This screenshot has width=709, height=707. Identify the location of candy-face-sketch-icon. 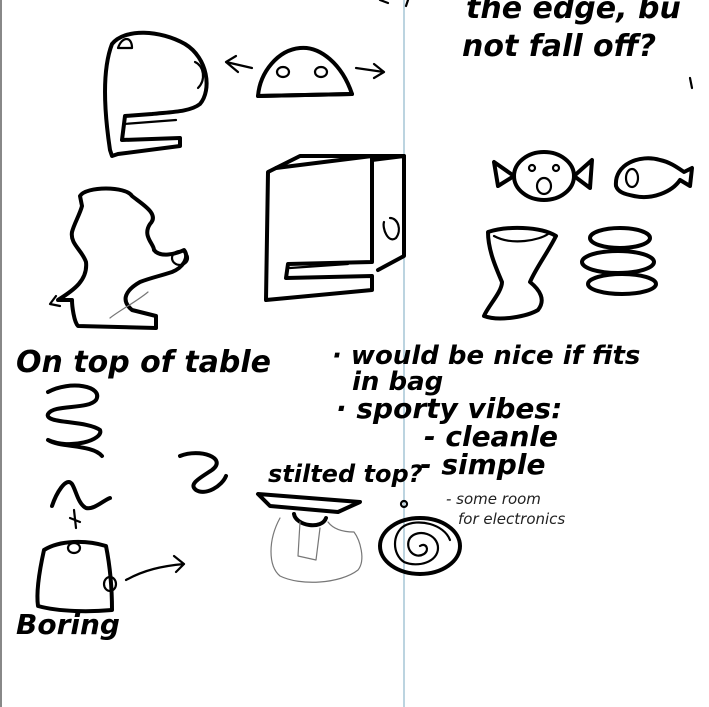
(543, 176).